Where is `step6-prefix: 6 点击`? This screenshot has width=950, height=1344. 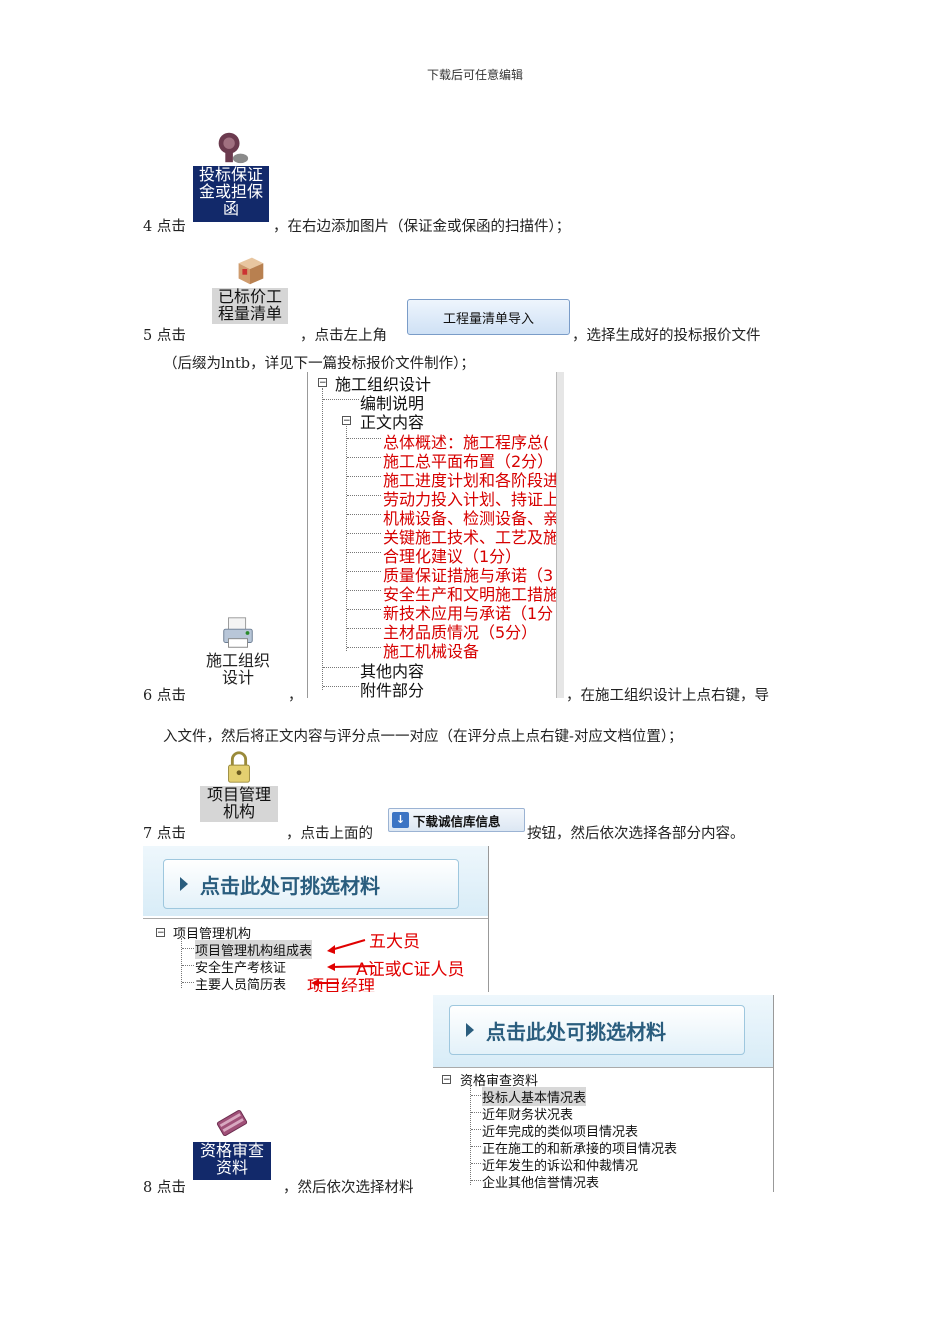 step6-prefix: 6 点击 is located at coordinates (164, 696).